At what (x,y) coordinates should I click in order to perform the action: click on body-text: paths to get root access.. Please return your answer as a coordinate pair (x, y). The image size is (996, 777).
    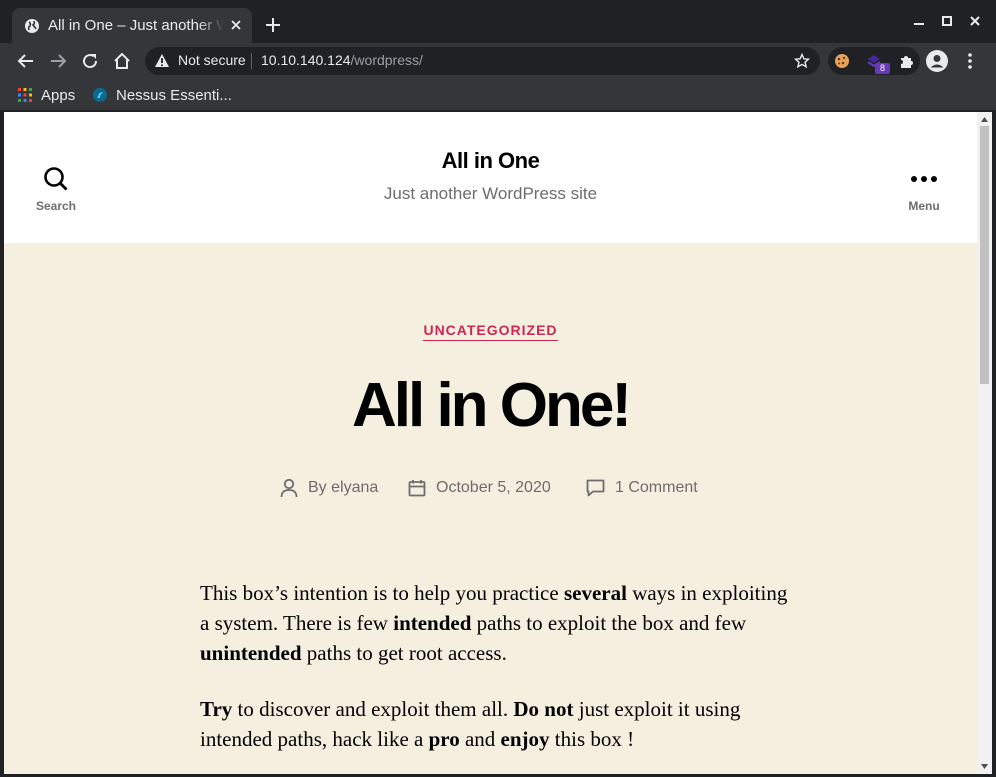
    Looking at the image, I should click on (404, 653).